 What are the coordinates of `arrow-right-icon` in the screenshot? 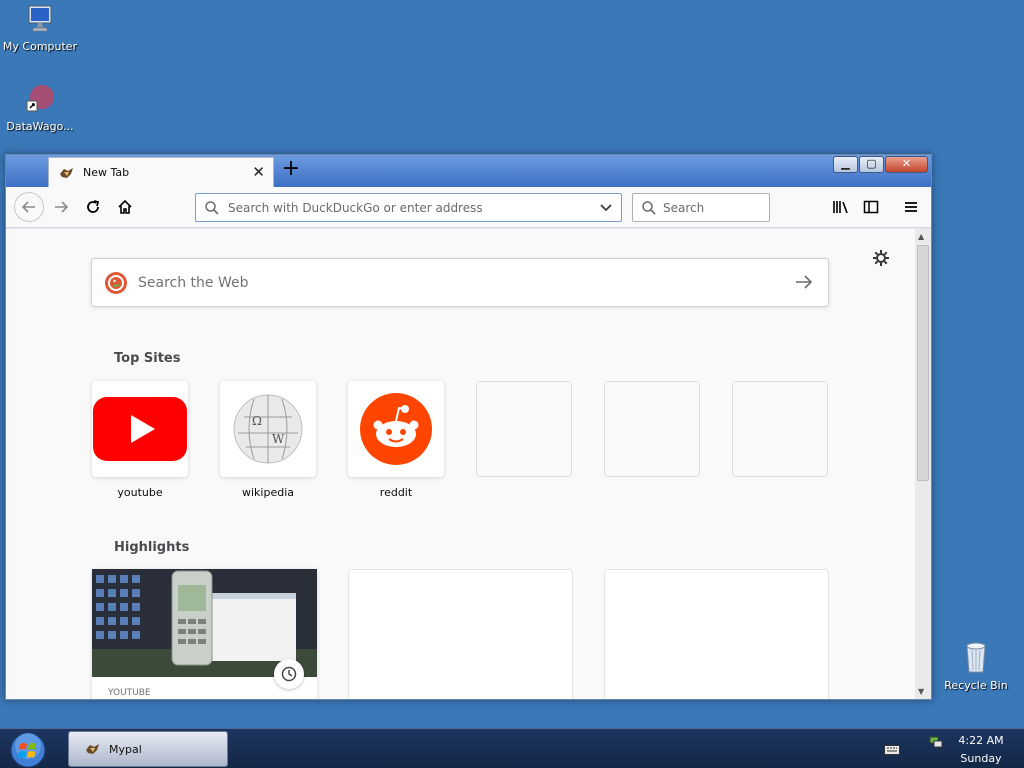 It's located at (804, 282).